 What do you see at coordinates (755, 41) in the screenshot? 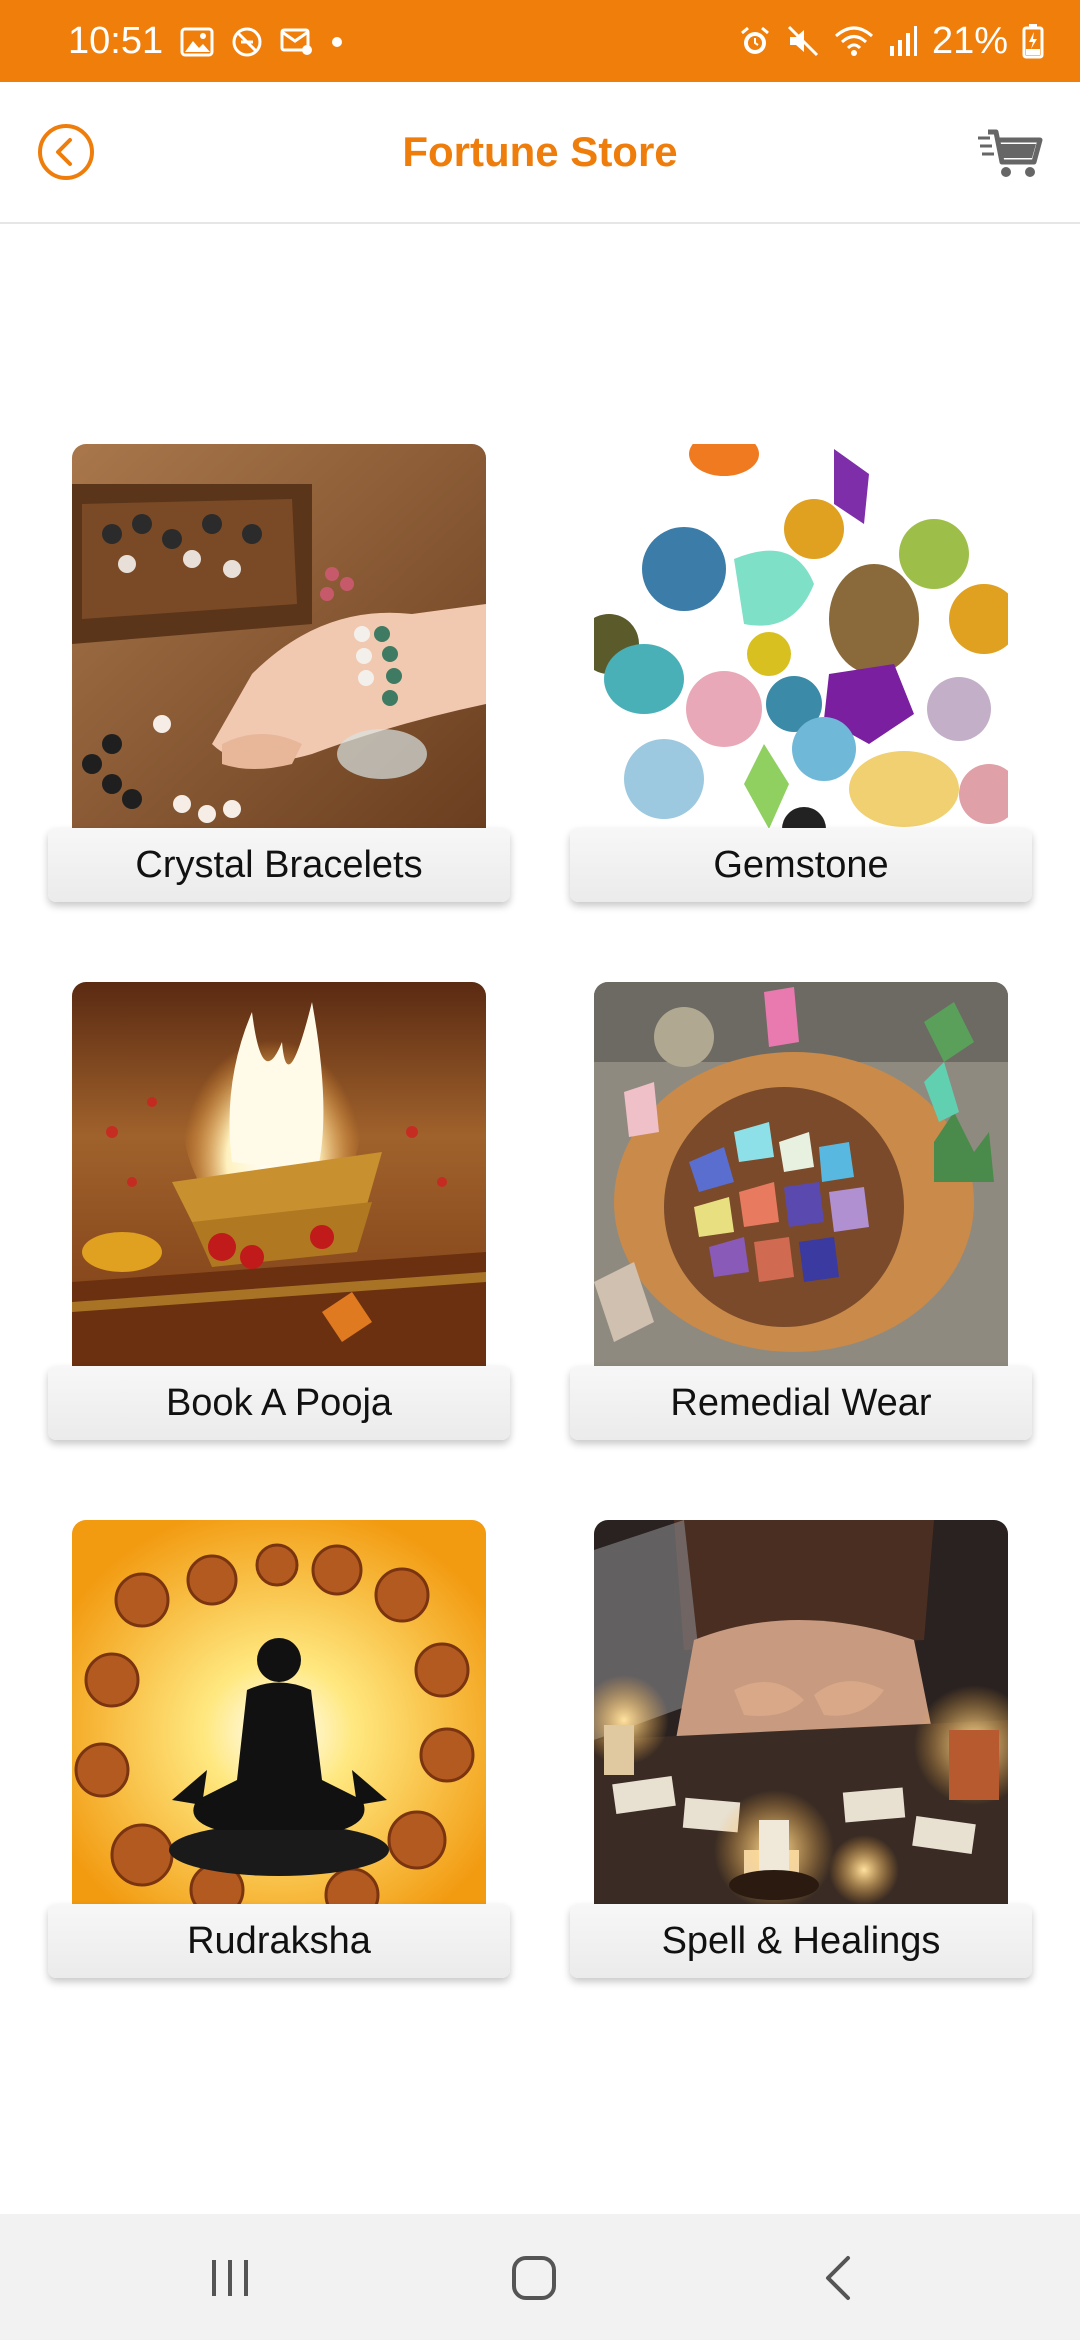
I see `alarm-icon` at bounding box center [755, 41].